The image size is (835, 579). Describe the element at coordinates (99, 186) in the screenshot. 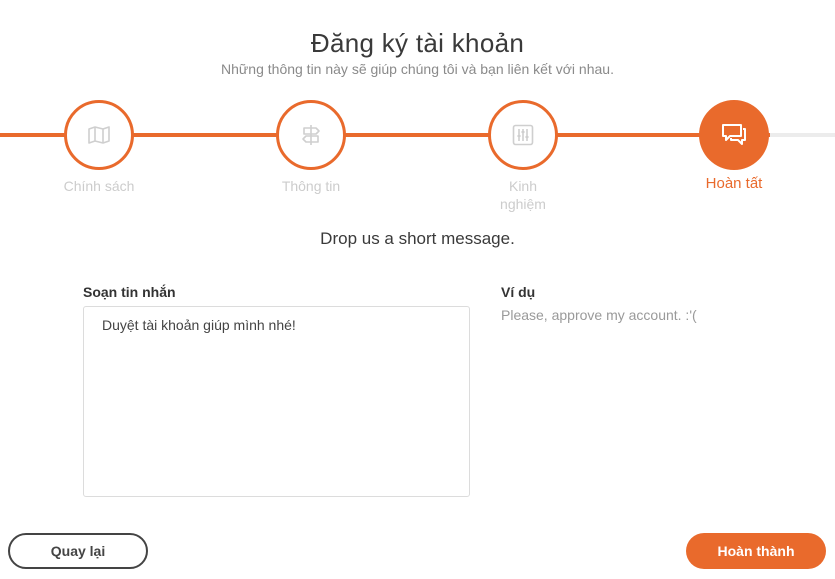

I see `step-label: Chính sách` at that location.